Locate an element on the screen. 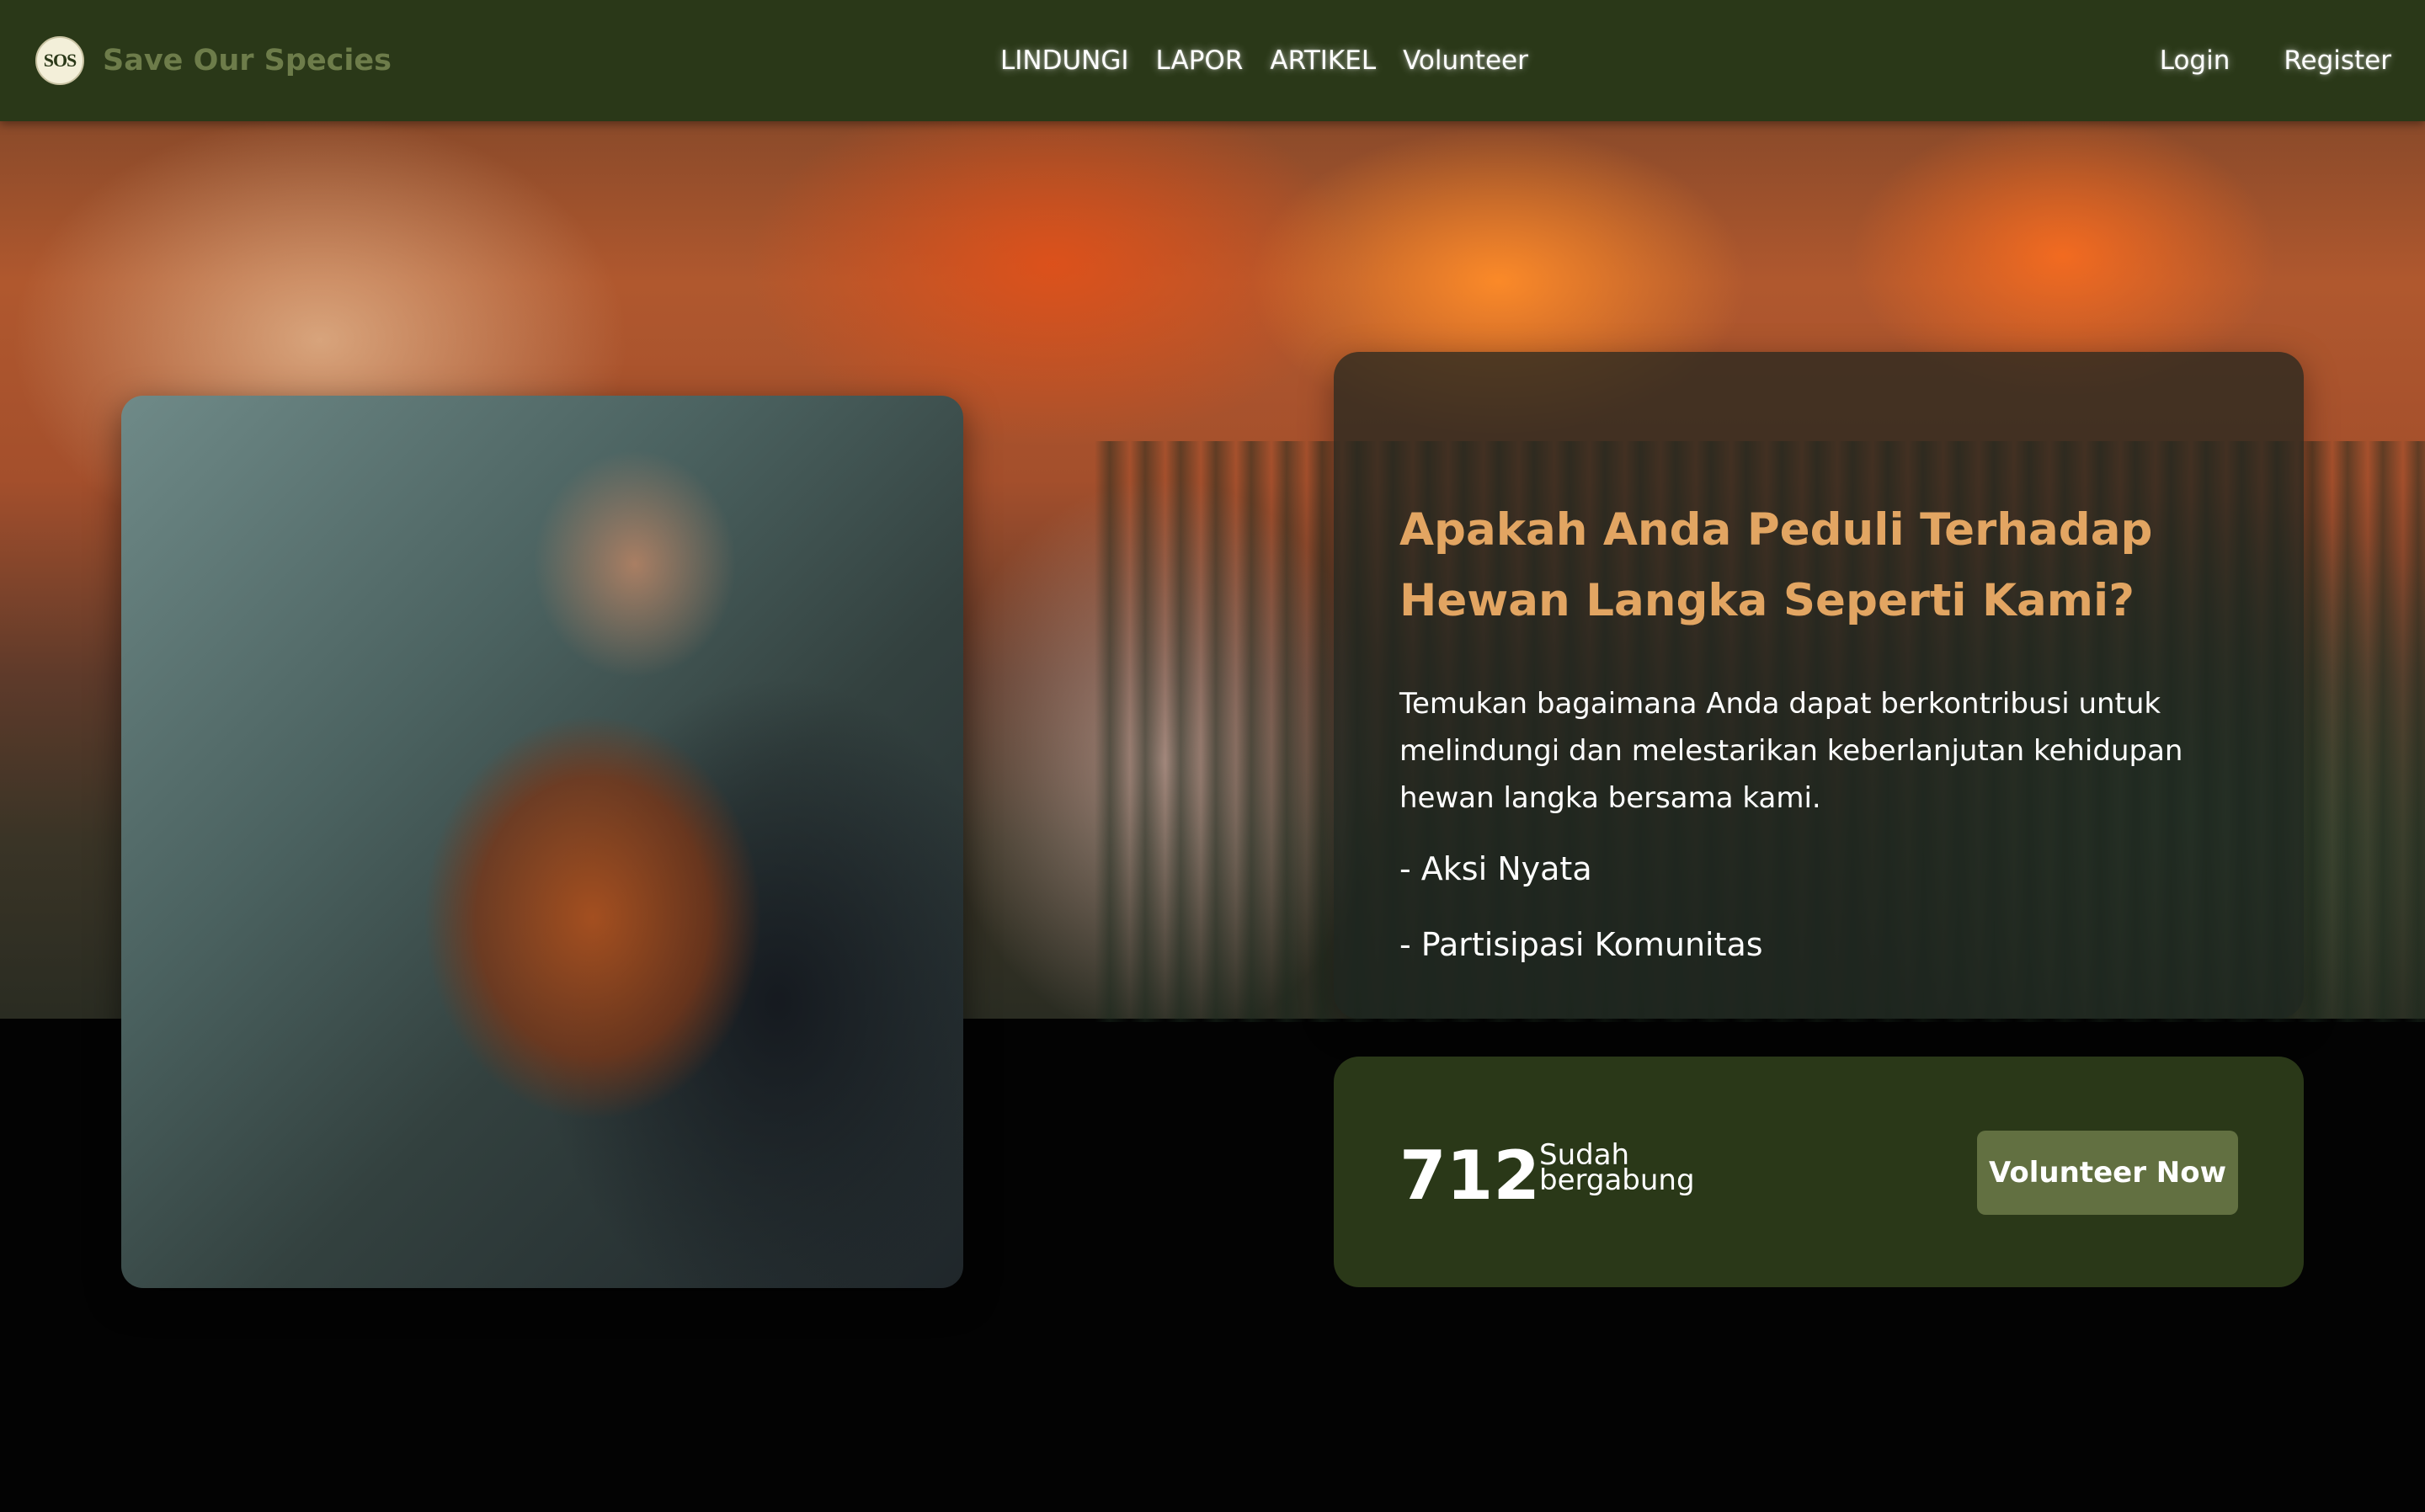 This screenshot has height=1512, width=2425. sos-logo-icon: SOS is located at coordinates (59, 61).